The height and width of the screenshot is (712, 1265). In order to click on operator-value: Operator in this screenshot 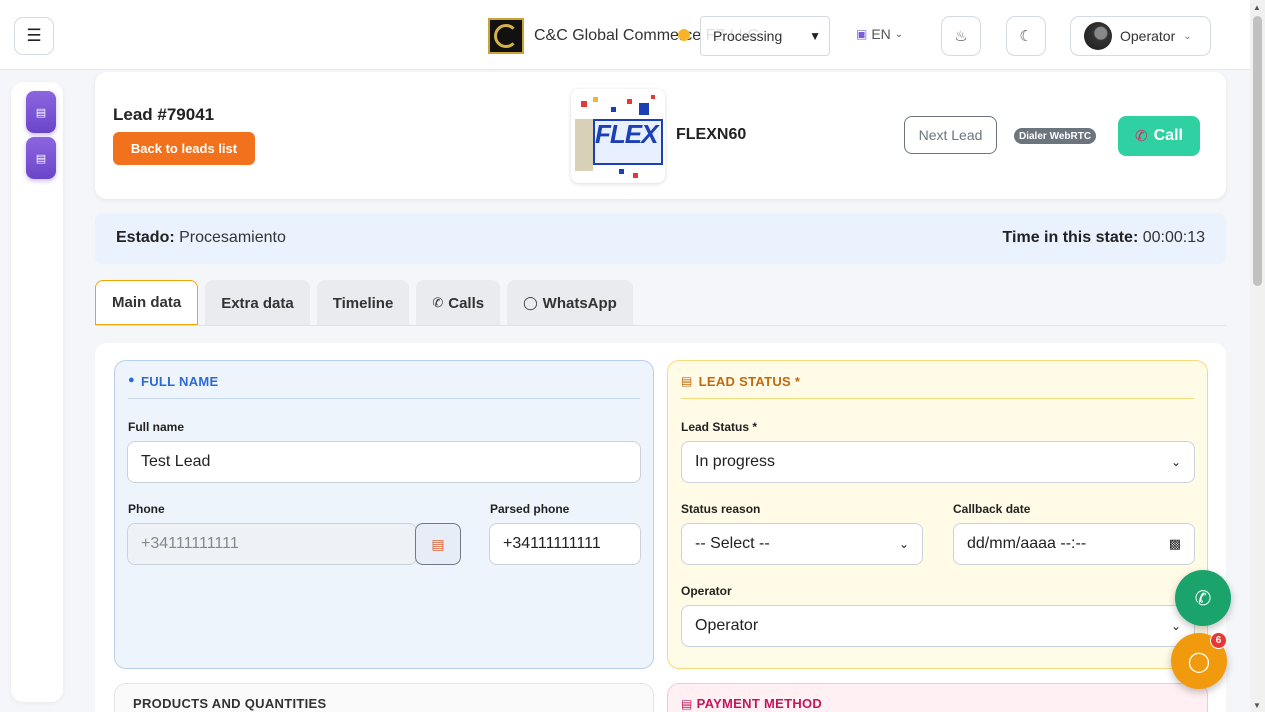, I will do `click(727, 625)`.